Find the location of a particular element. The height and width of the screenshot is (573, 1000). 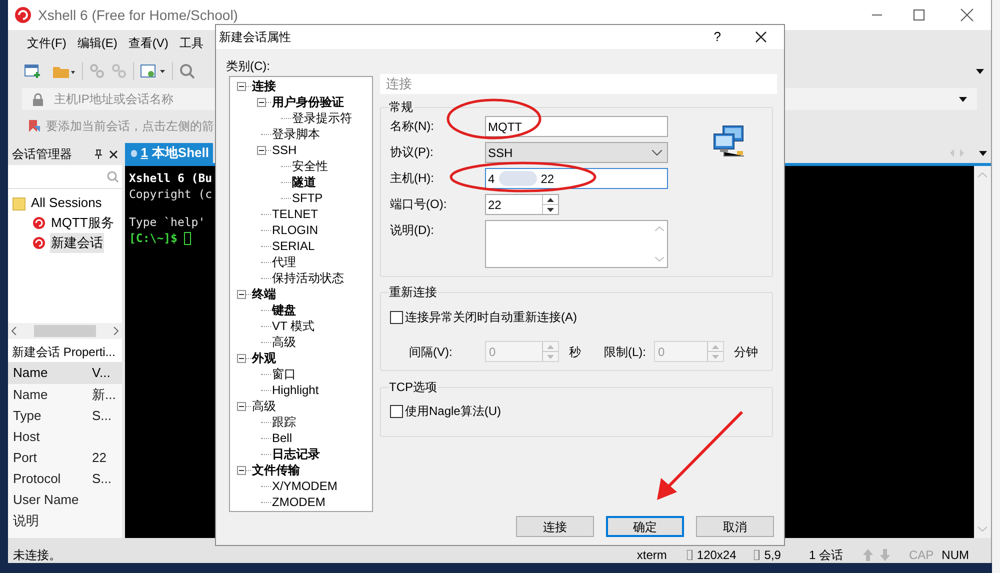

tree-item: TELNET is located at coordinates (295, 214).